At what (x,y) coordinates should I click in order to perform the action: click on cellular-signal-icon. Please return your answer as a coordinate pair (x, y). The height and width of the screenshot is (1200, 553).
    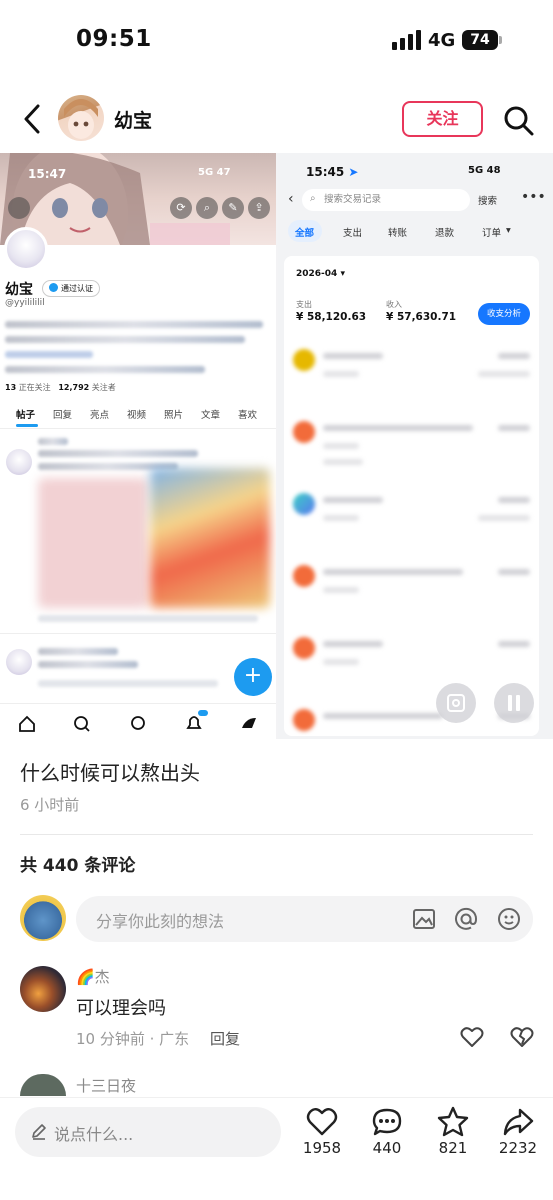
    Looking at the image, I should click on (406, 40).